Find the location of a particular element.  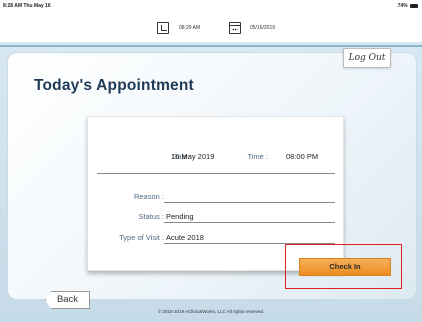

time-label: Time : is located at coordinates (257, 156).